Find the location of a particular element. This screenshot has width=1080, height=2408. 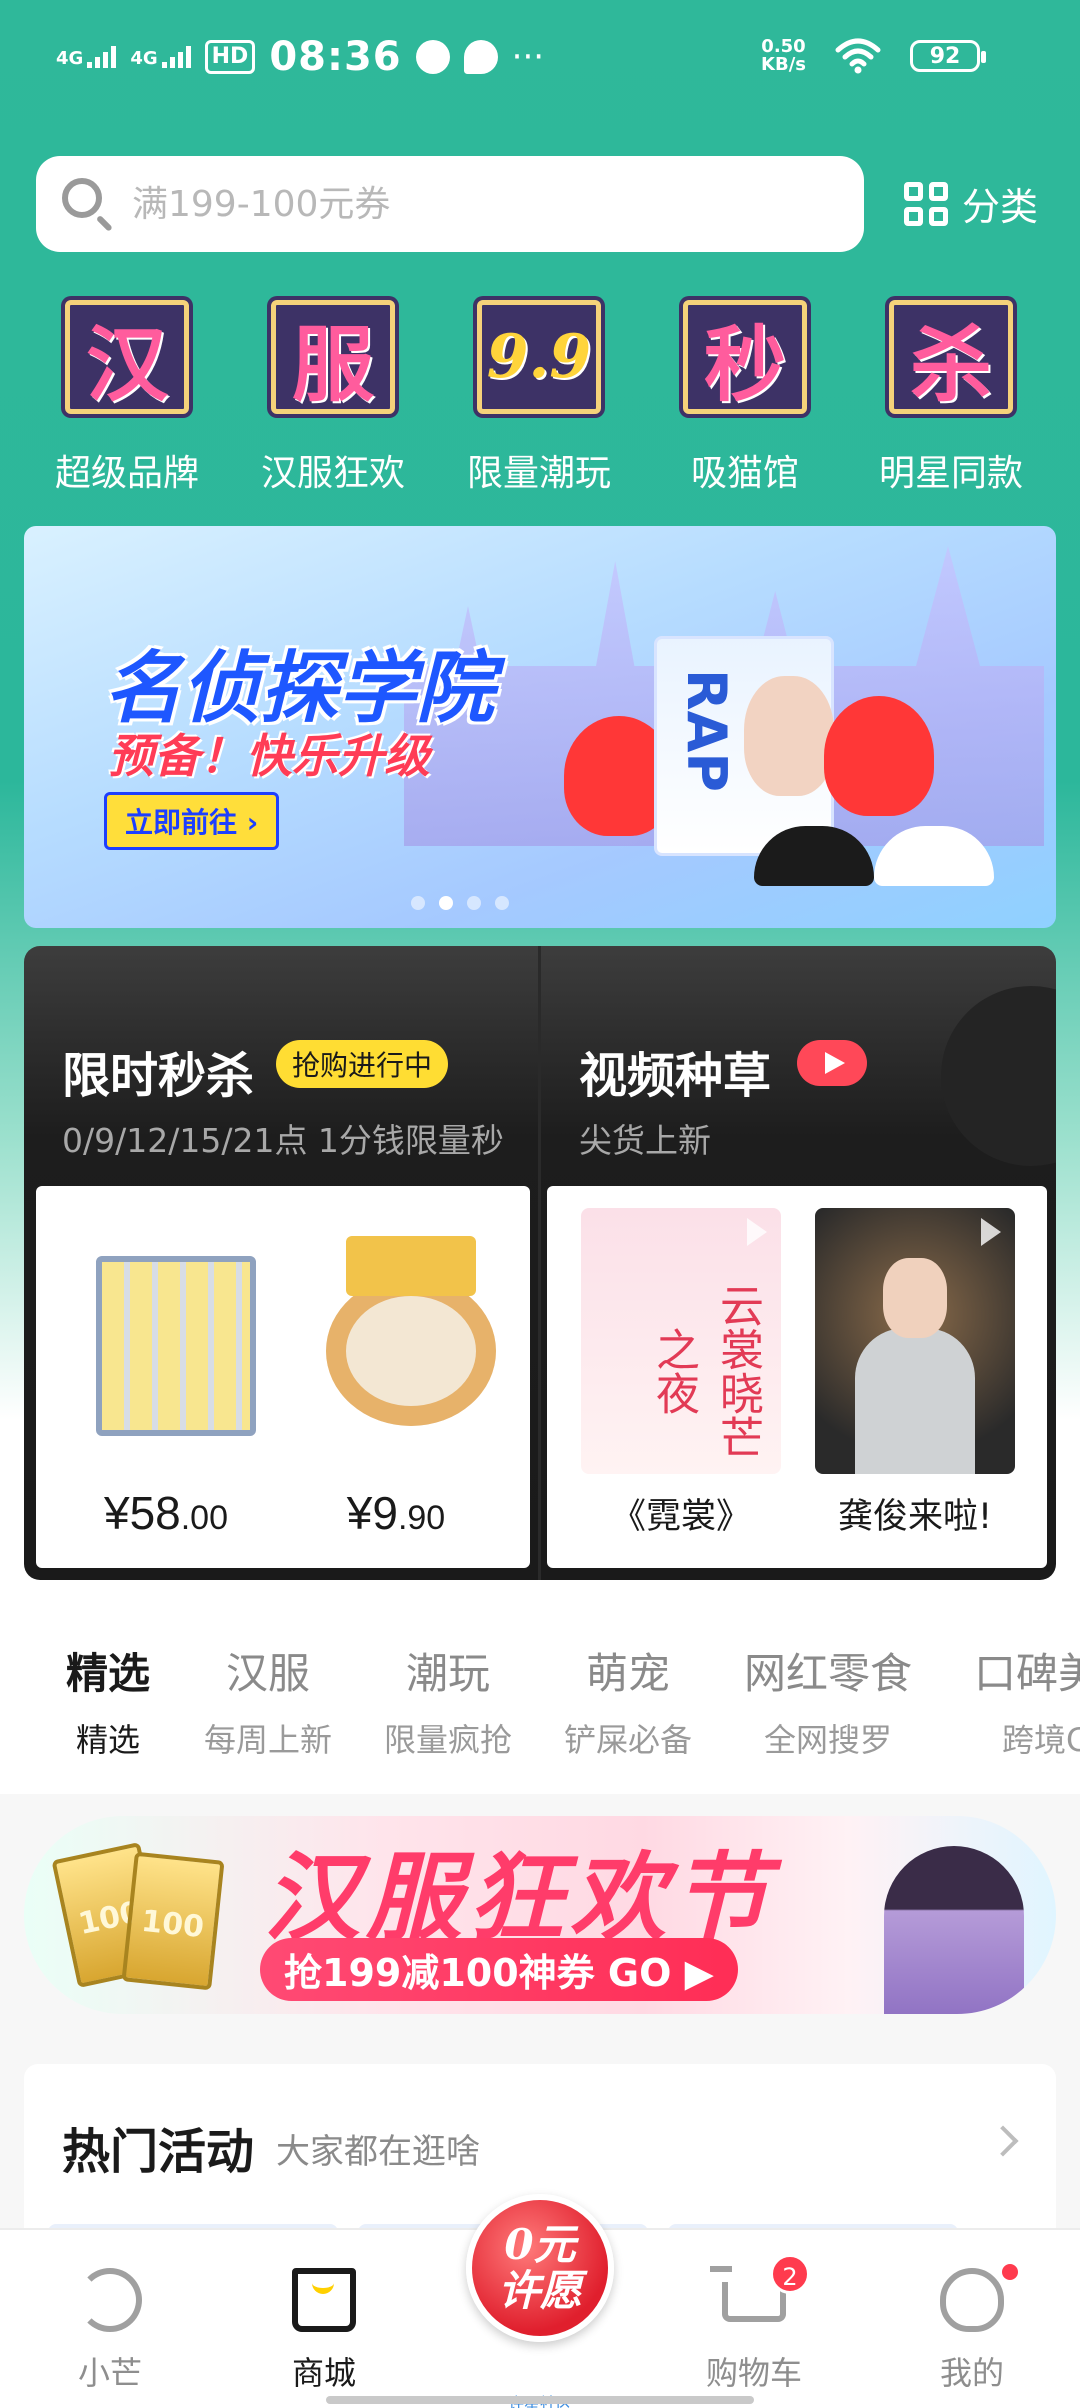

signal-indicator-2: 4G is located at coordinates (160, 57).